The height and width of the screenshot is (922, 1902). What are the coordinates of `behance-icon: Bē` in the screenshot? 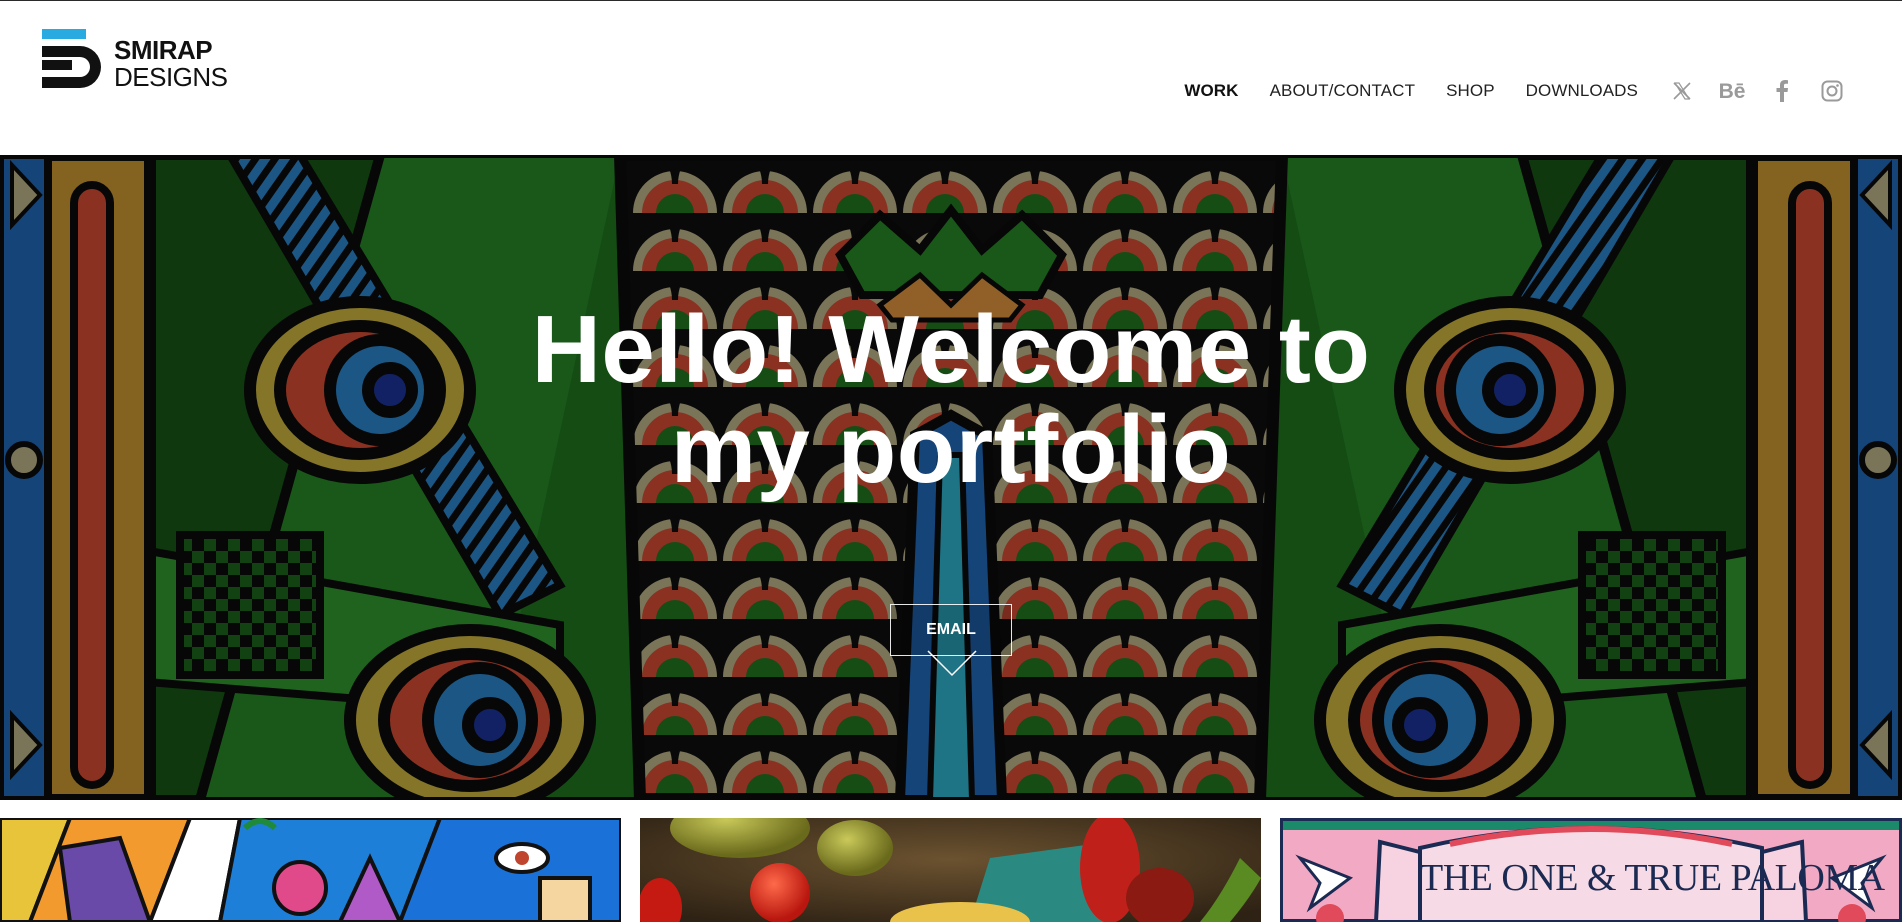 It's located at (1732, 91).